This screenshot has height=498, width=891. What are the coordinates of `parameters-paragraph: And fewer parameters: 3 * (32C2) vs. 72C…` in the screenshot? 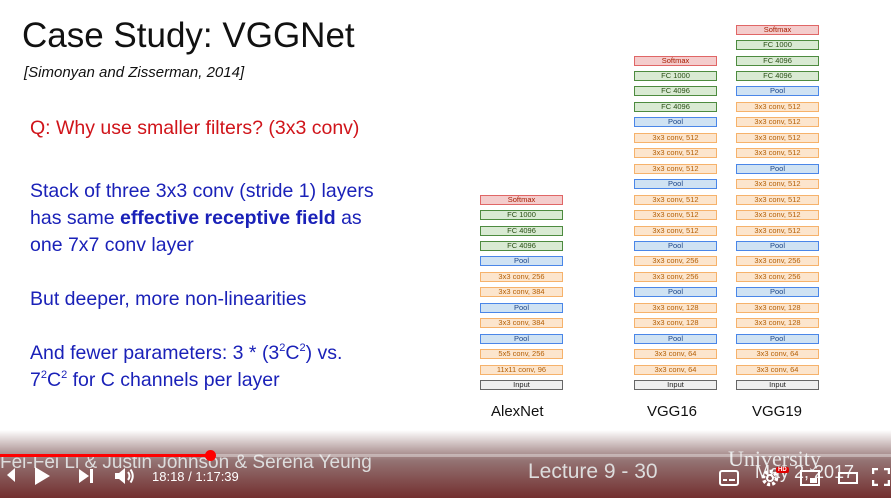 It's located at (186, 367).